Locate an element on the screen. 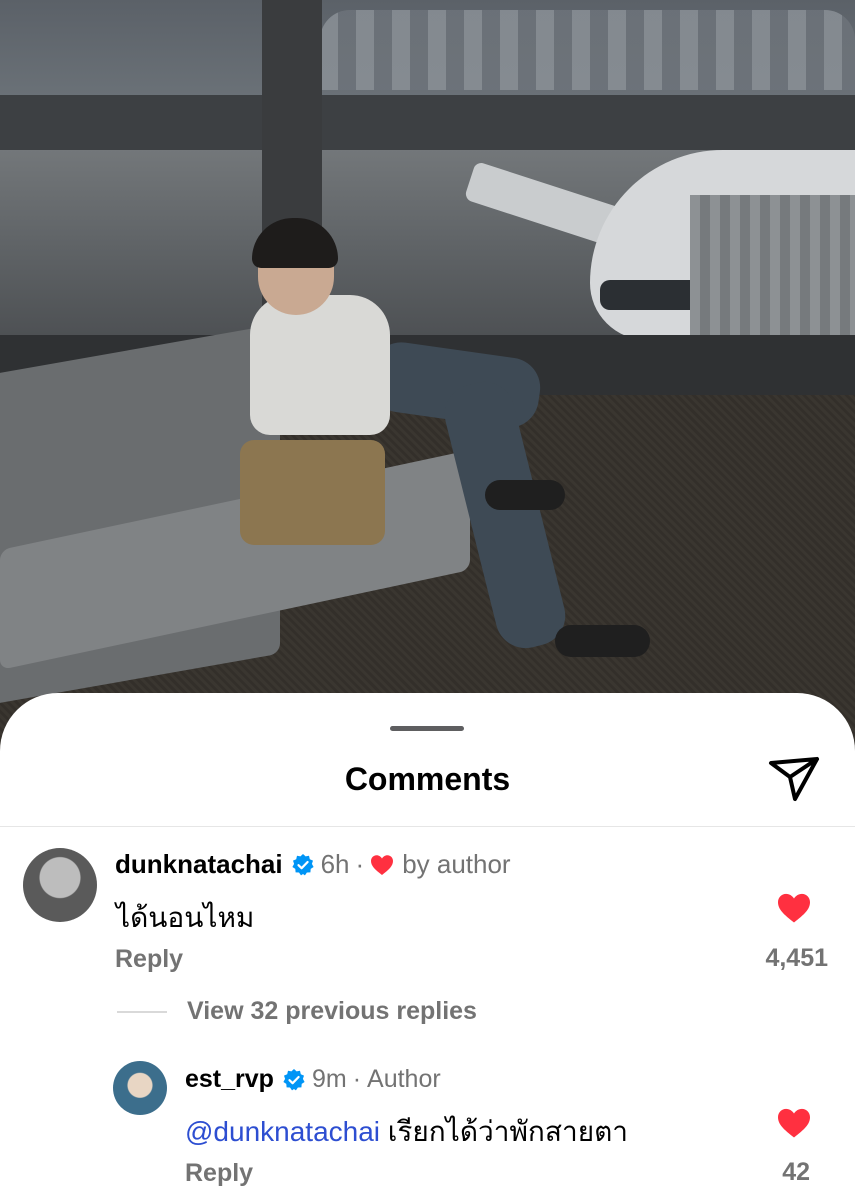 The image size is (855, 1200). photo-person-body is located at coordinates (320, 365).